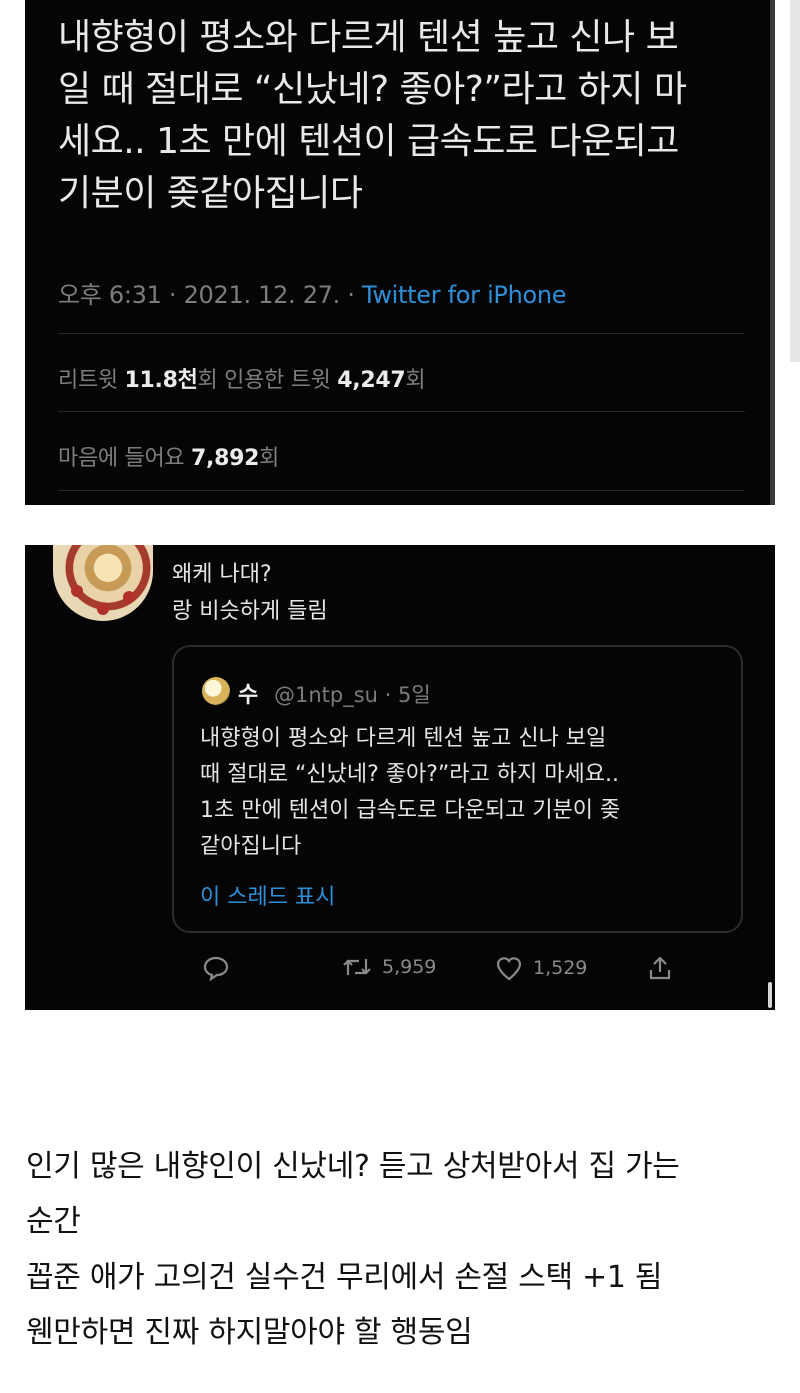  What do you see at coordinates (269, 458) in the screenshot?
I see `likes-suffix: 회` at bounding box center [269, 458].